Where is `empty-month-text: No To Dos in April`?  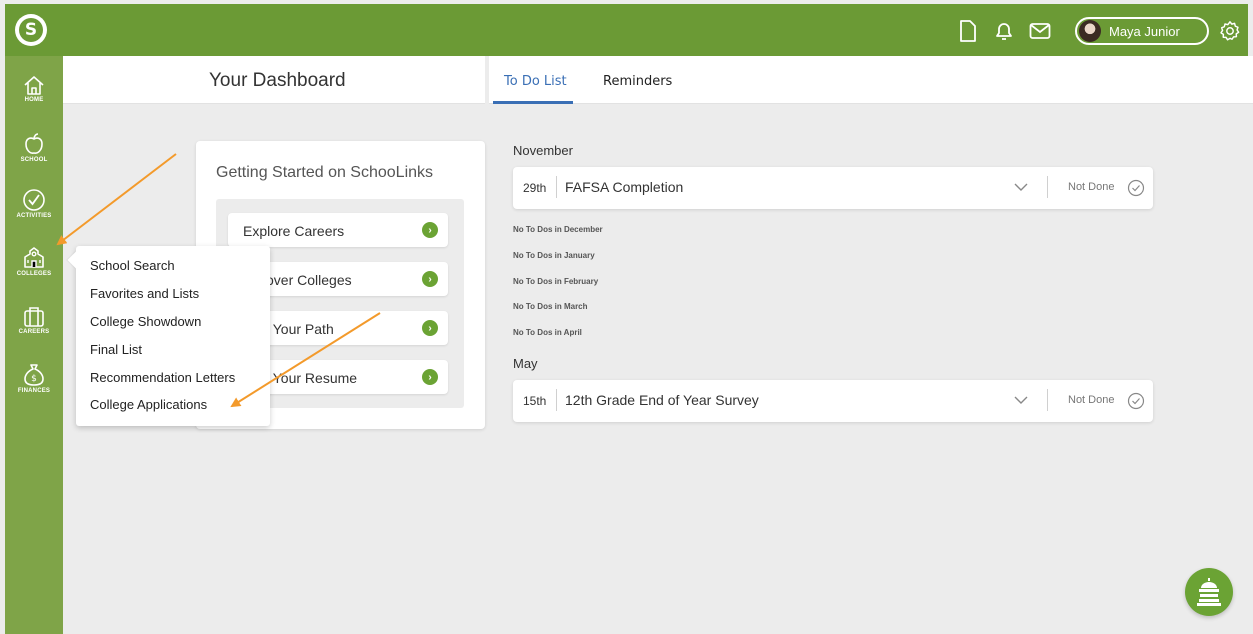 empty-month-text: No To Dos in April is located at coordinates (547, 332).